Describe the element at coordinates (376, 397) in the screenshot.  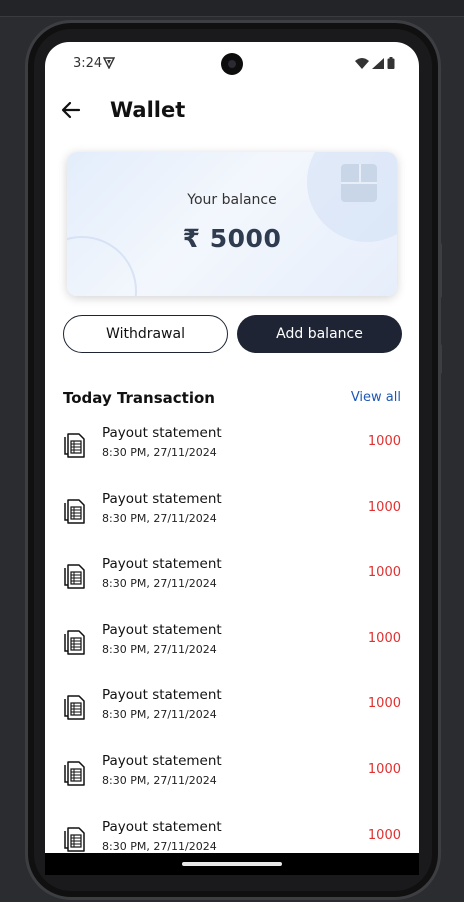
I see `view-all-link: View all` at that location.